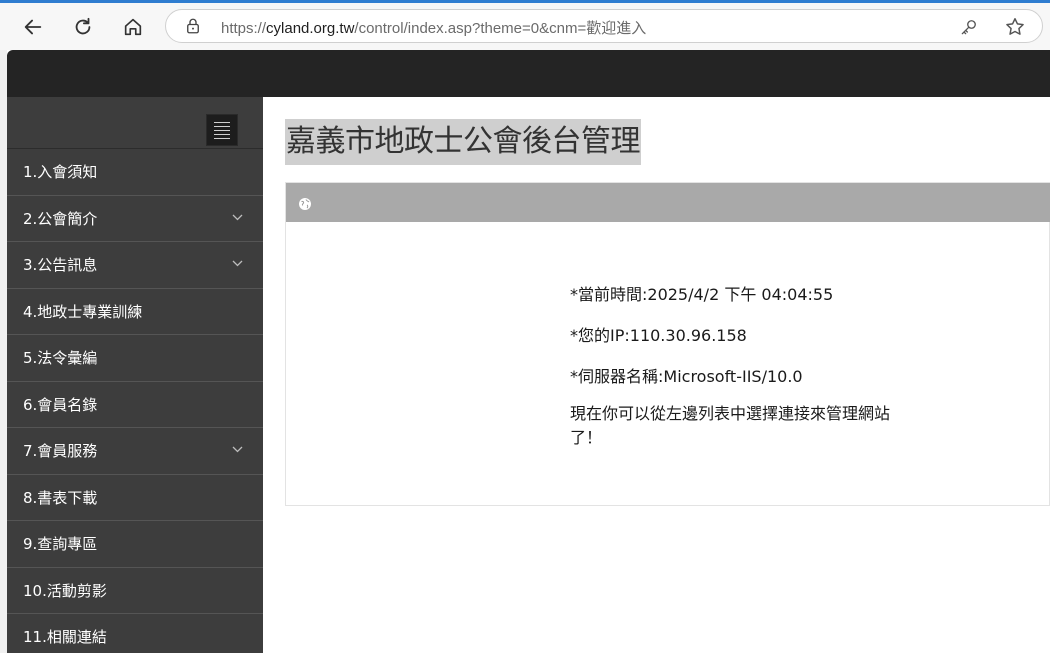 The height and width of the screenshot is (653, 1050). I want to click on page-title: 嘉義市地政士公會後台管理, so click(463, 142).